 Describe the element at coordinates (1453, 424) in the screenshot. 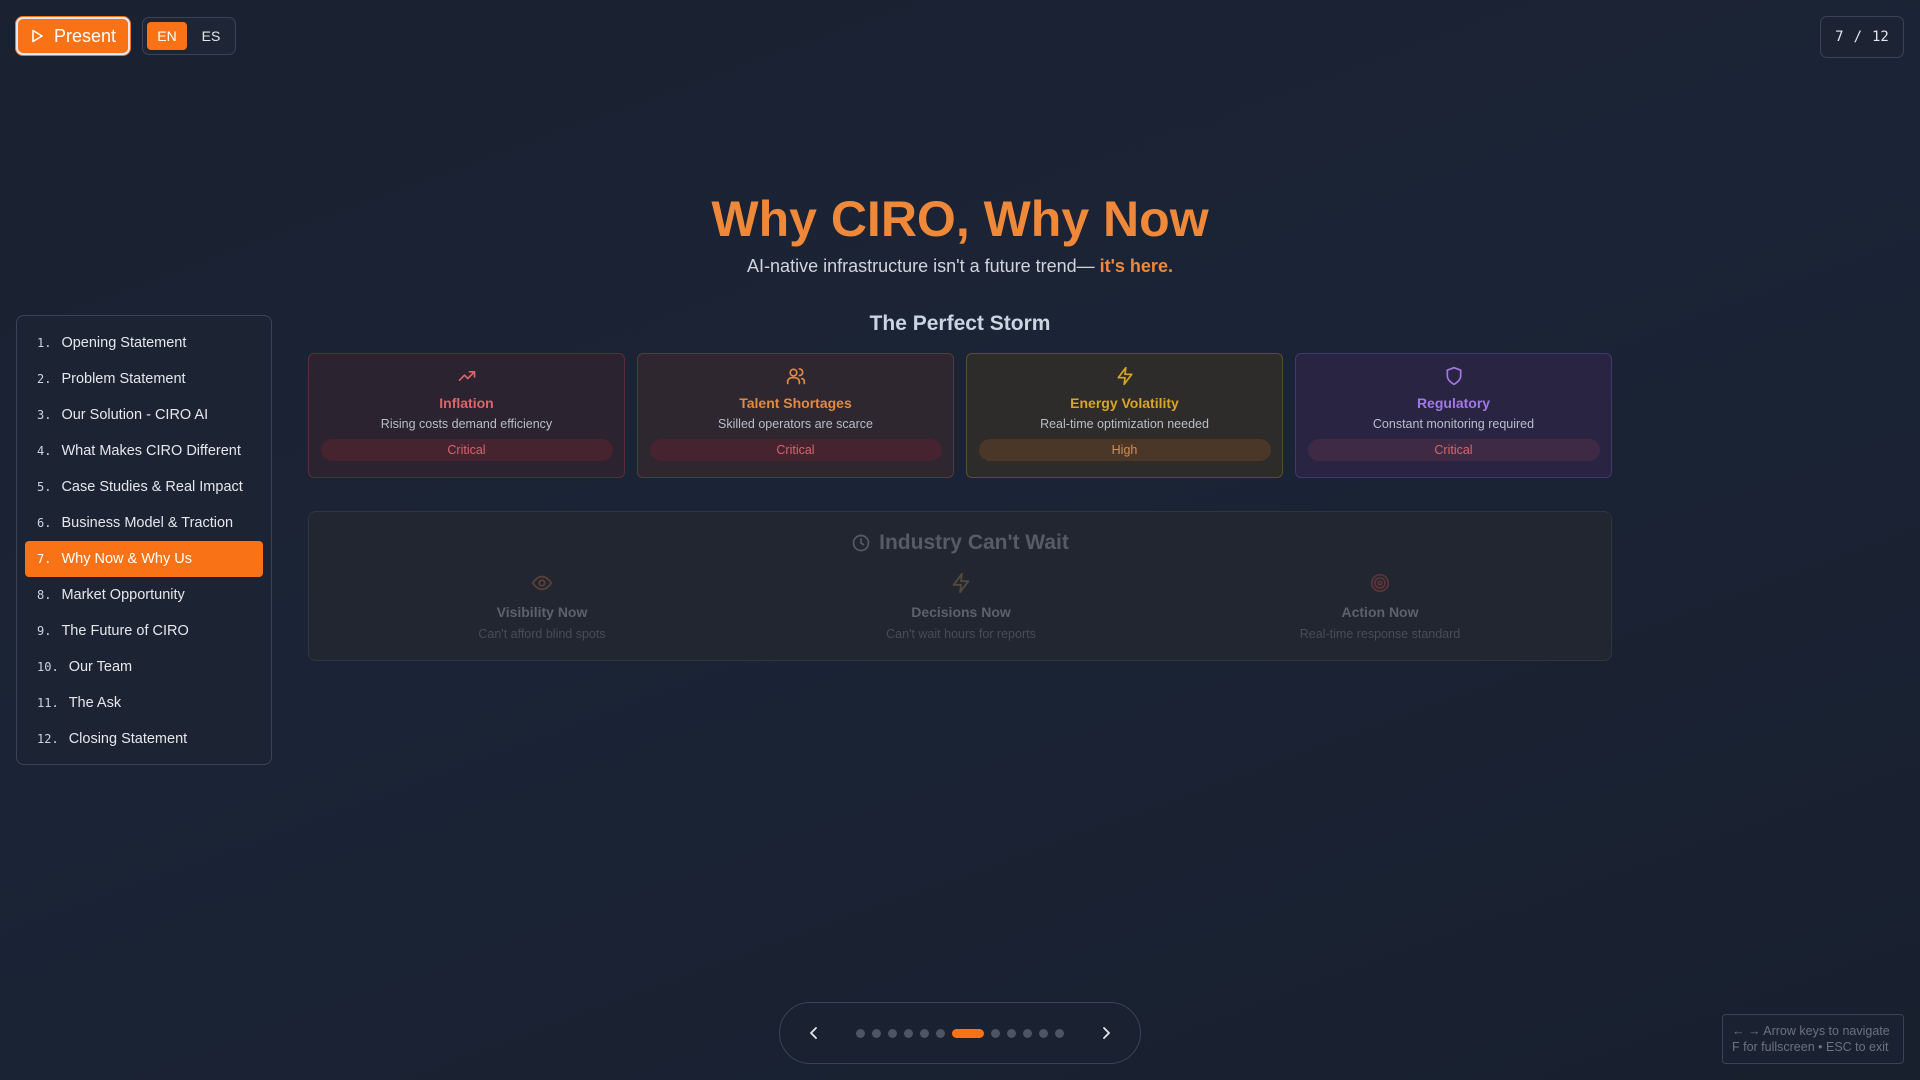

I see `card-description: Constant monitoring required` at that location.